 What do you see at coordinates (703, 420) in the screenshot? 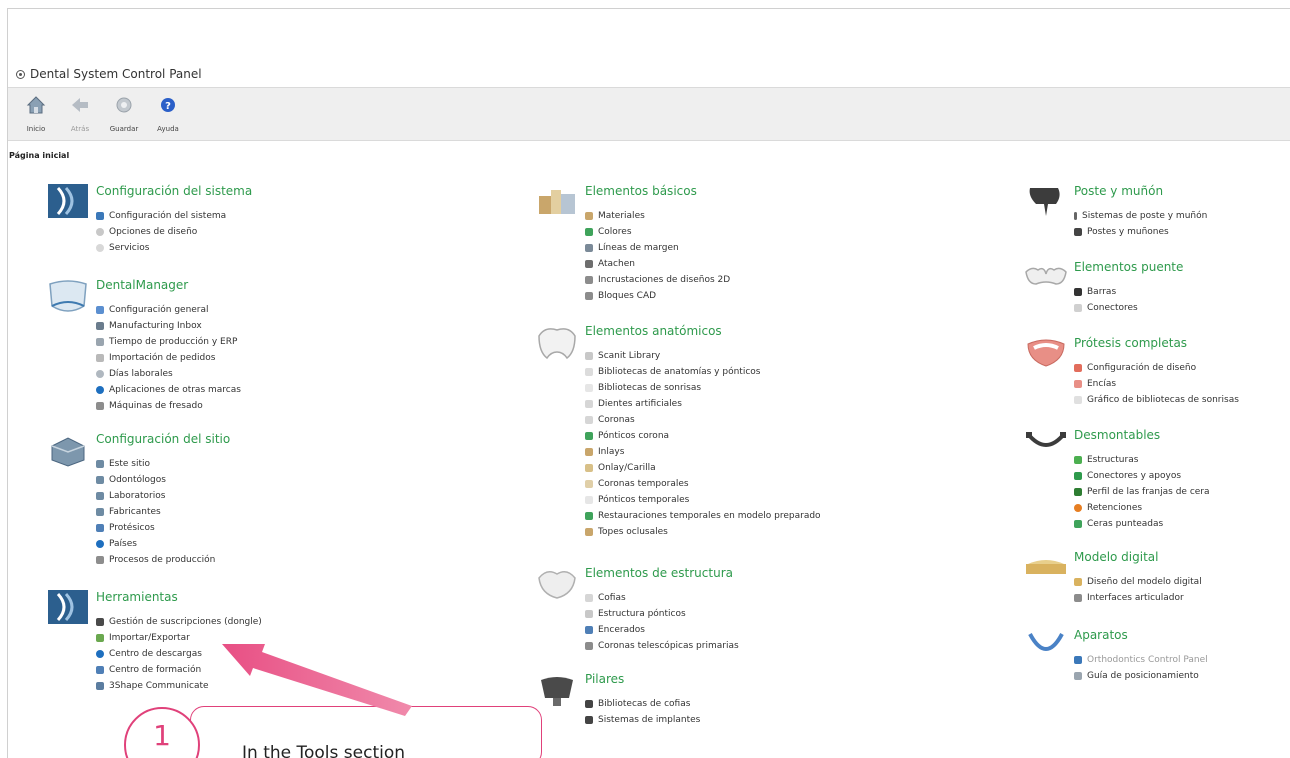
I see `list-item: Coronas` at bounding box center [703, 420].